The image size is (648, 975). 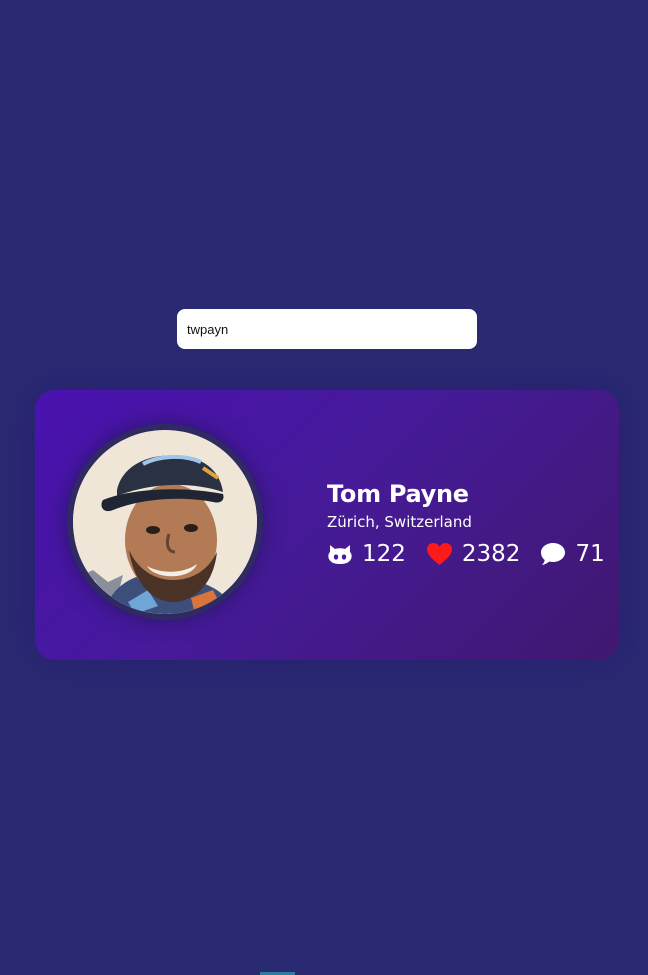 What do you see at coordinates (340, 554) in the screenshot?
I see `github-icon` at bounding box center [340, 554].